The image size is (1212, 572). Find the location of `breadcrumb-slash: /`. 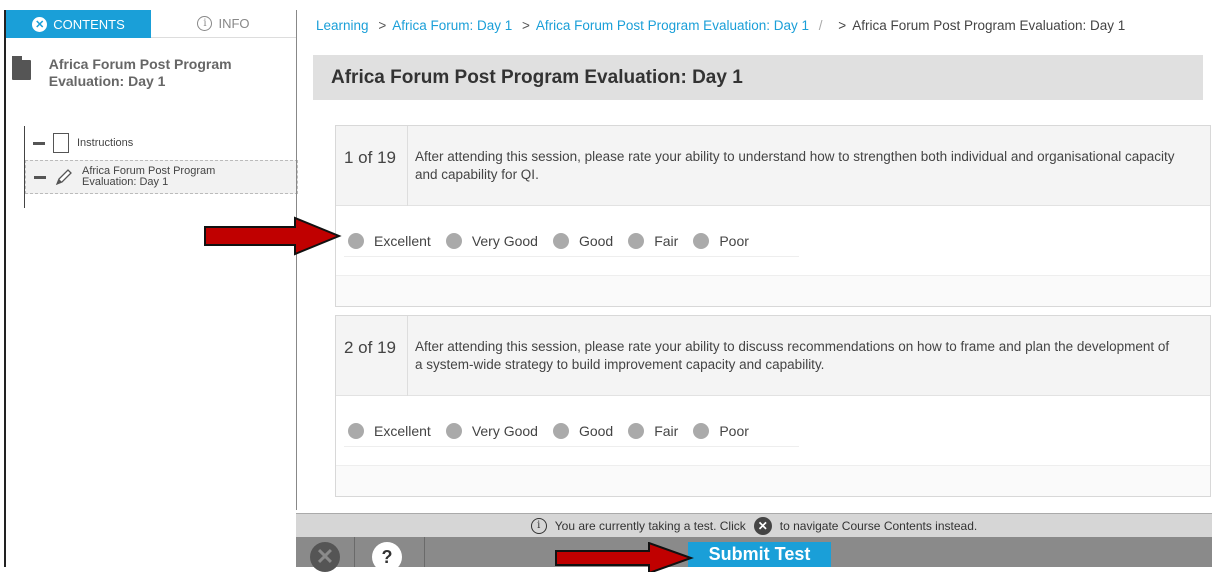

breadcrumb-slash: / is located at coordinates (820, 25).